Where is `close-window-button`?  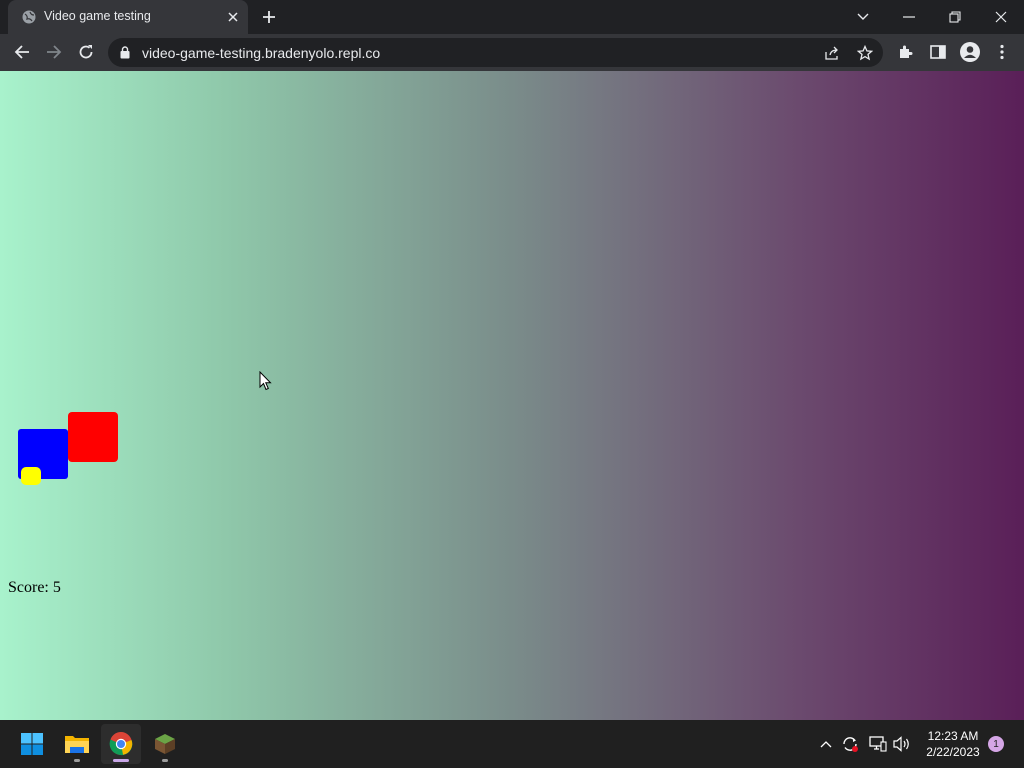 close-window-button is located at coordinates (1001, 17).